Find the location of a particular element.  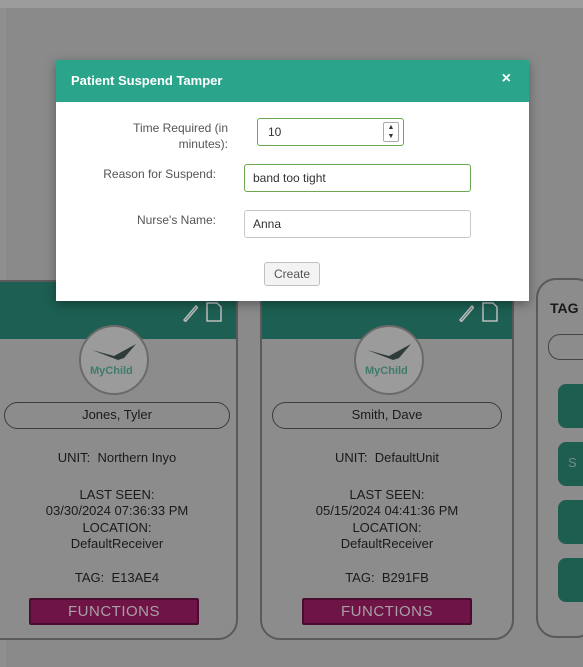

tag-search-input is located at coordinates (565, 347).